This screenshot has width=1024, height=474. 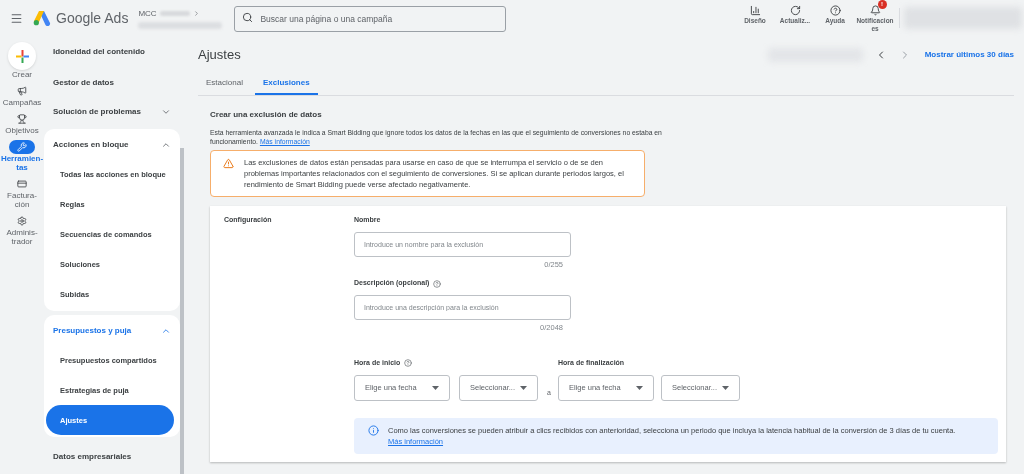 What do you see at coordinates (196, 13) in the screenshot?
I see `chevron-right-icon` at bounding box center [196, 13].